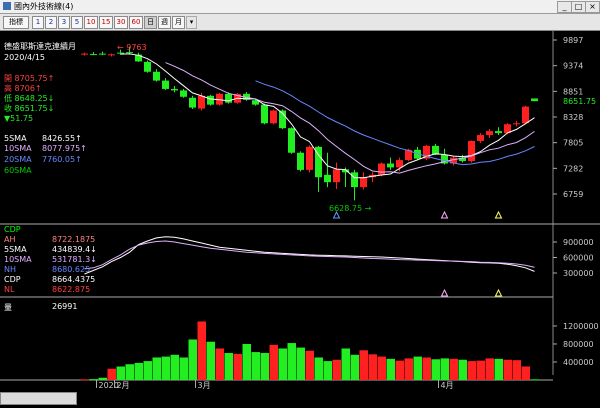 Image resolution: width=600 pixels, height=408 pixels. What do you see at coordinates (18, 170) in the screenshot?
I see `sma60-label: 60SMA` at bounding box center [18, 170].